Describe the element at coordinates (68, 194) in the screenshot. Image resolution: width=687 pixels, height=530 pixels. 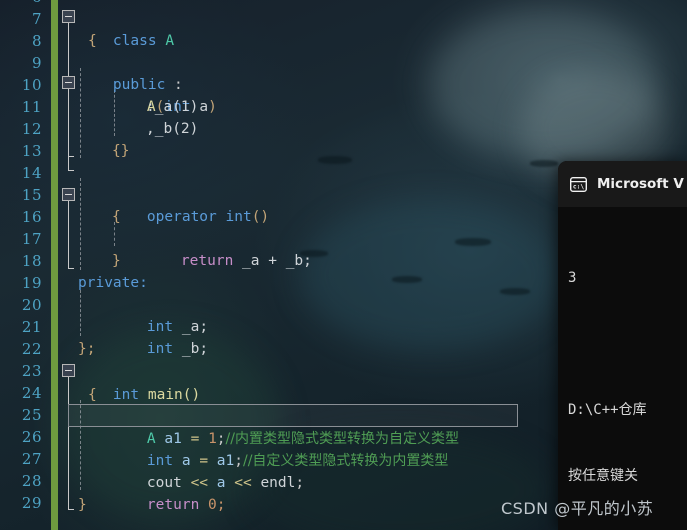
I see `fold-toggle-op` at that location.